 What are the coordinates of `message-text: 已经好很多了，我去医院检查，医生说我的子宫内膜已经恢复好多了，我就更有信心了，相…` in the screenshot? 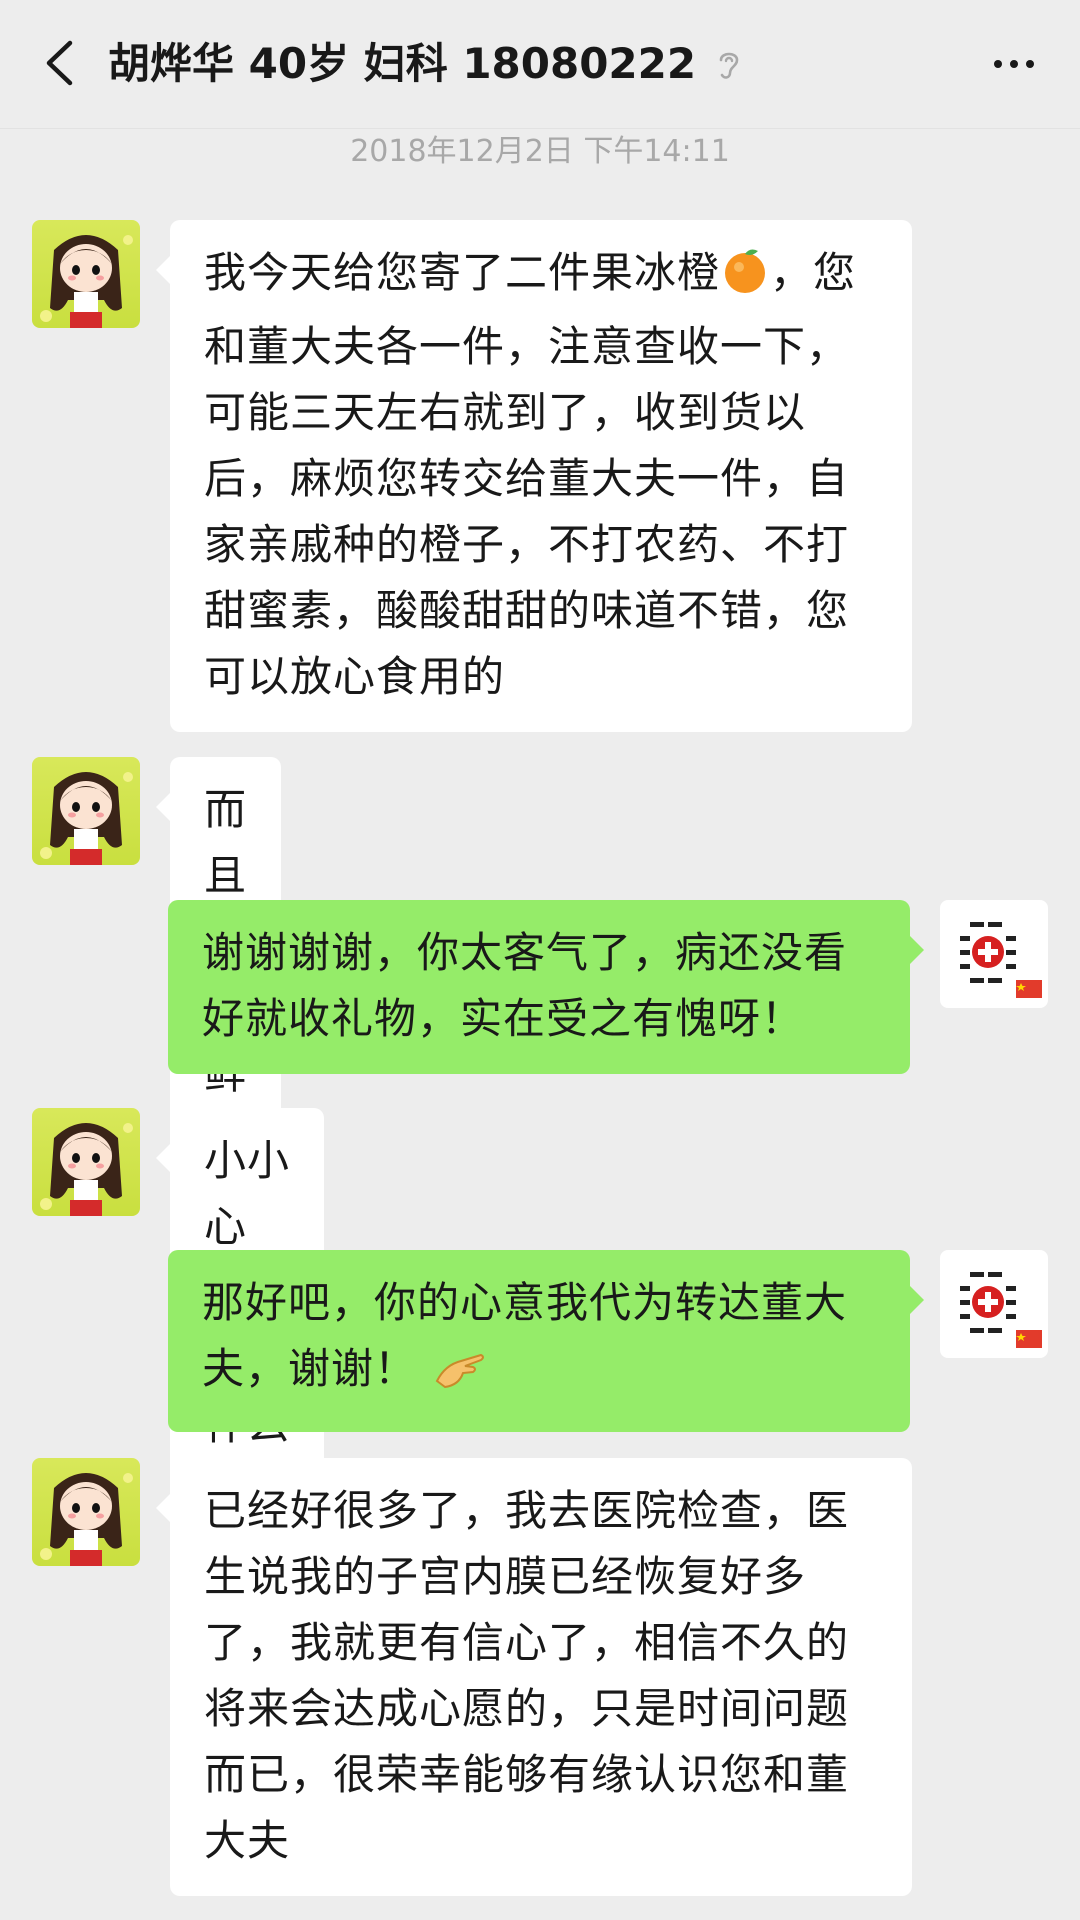 It's located at (527, 1675).